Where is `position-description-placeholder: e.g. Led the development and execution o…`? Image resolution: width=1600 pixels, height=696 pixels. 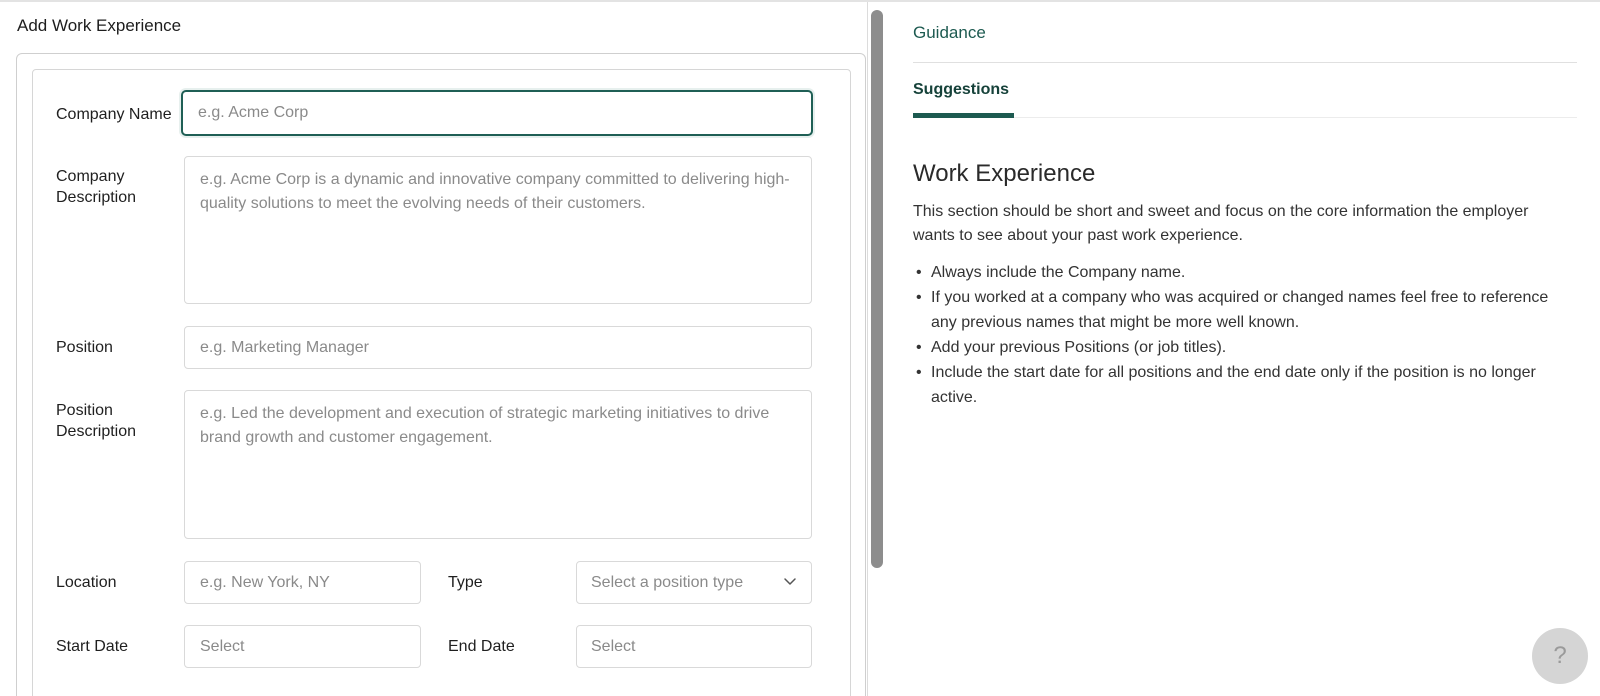
position-description-placeholder: e.g. Led the development and execution o… is located at coordinates (485, 425).